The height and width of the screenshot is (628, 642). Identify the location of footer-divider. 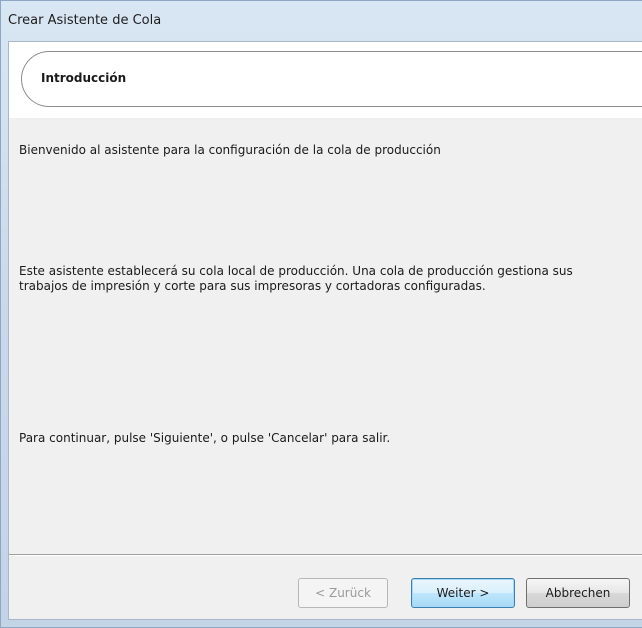
(325, 555).